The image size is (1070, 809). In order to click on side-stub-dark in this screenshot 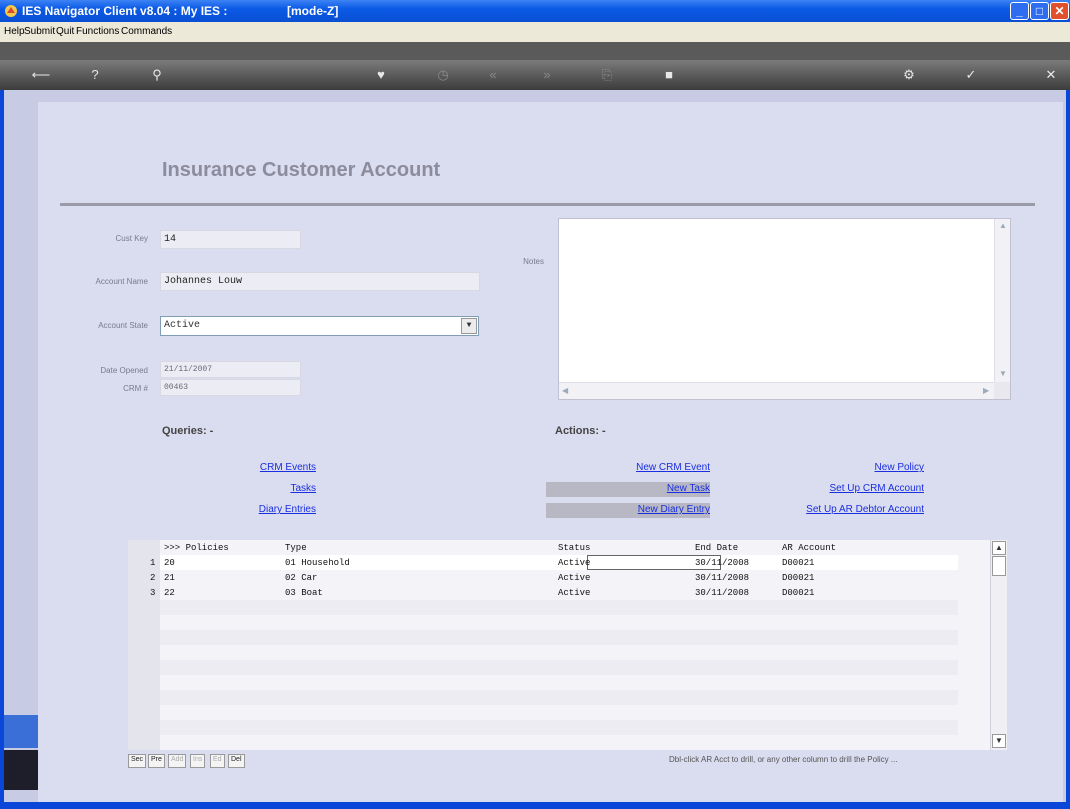, I will do `click(21, 770)`.